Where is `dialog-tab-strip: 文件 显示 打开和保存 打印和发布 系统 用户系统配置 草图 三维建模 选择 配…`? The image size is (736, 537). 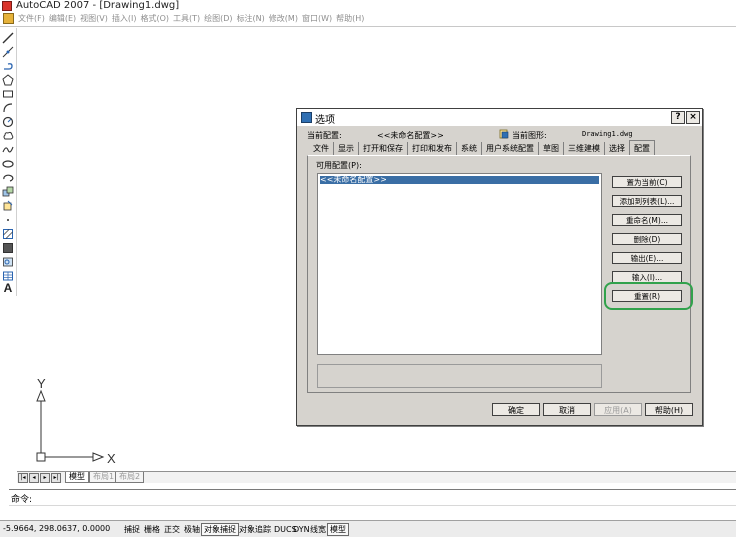
dialog-tab-strip: 文件 显示 打开和保存 打印和发布 系统 用户系统配置 草图 三维建模 选择 配… is located at coordinates (482, 147).